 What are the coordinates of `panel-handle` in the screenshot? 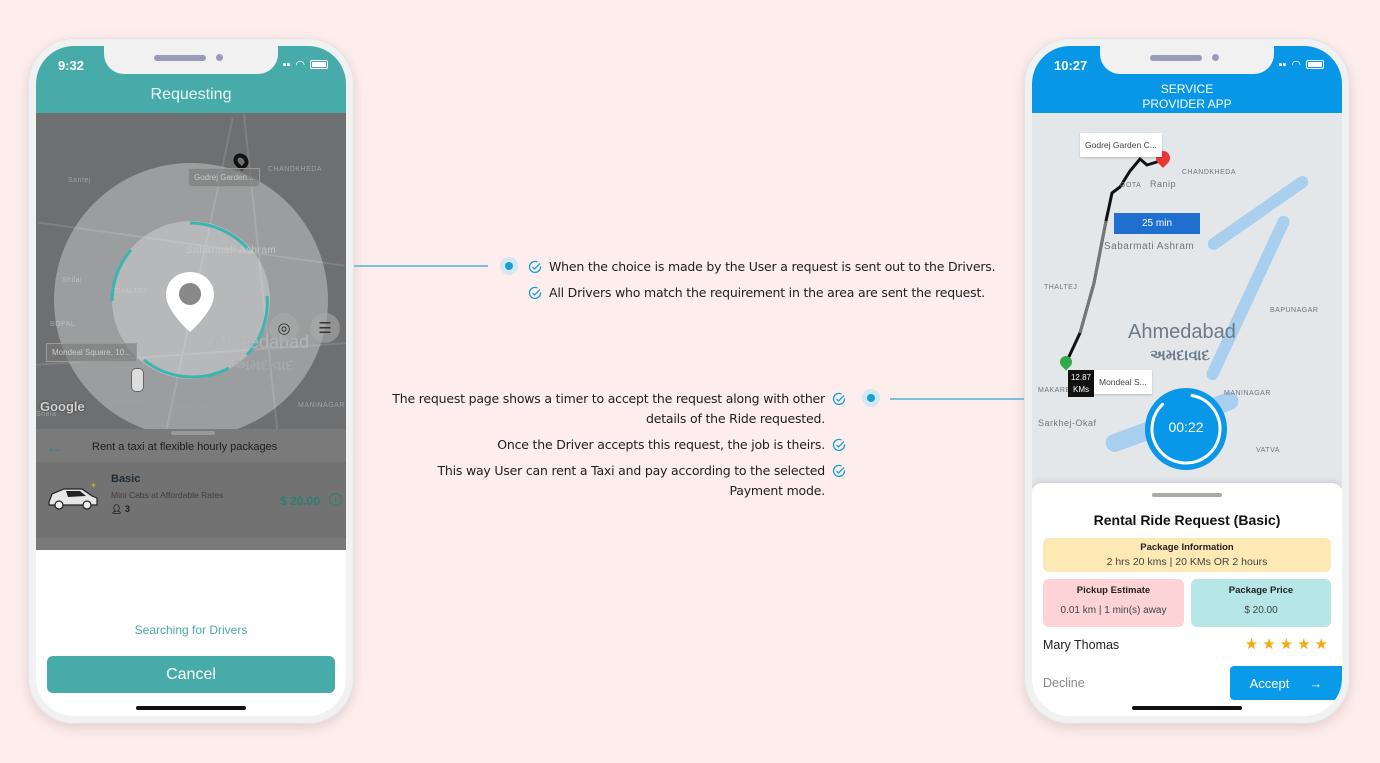 It's located at (193, 433).